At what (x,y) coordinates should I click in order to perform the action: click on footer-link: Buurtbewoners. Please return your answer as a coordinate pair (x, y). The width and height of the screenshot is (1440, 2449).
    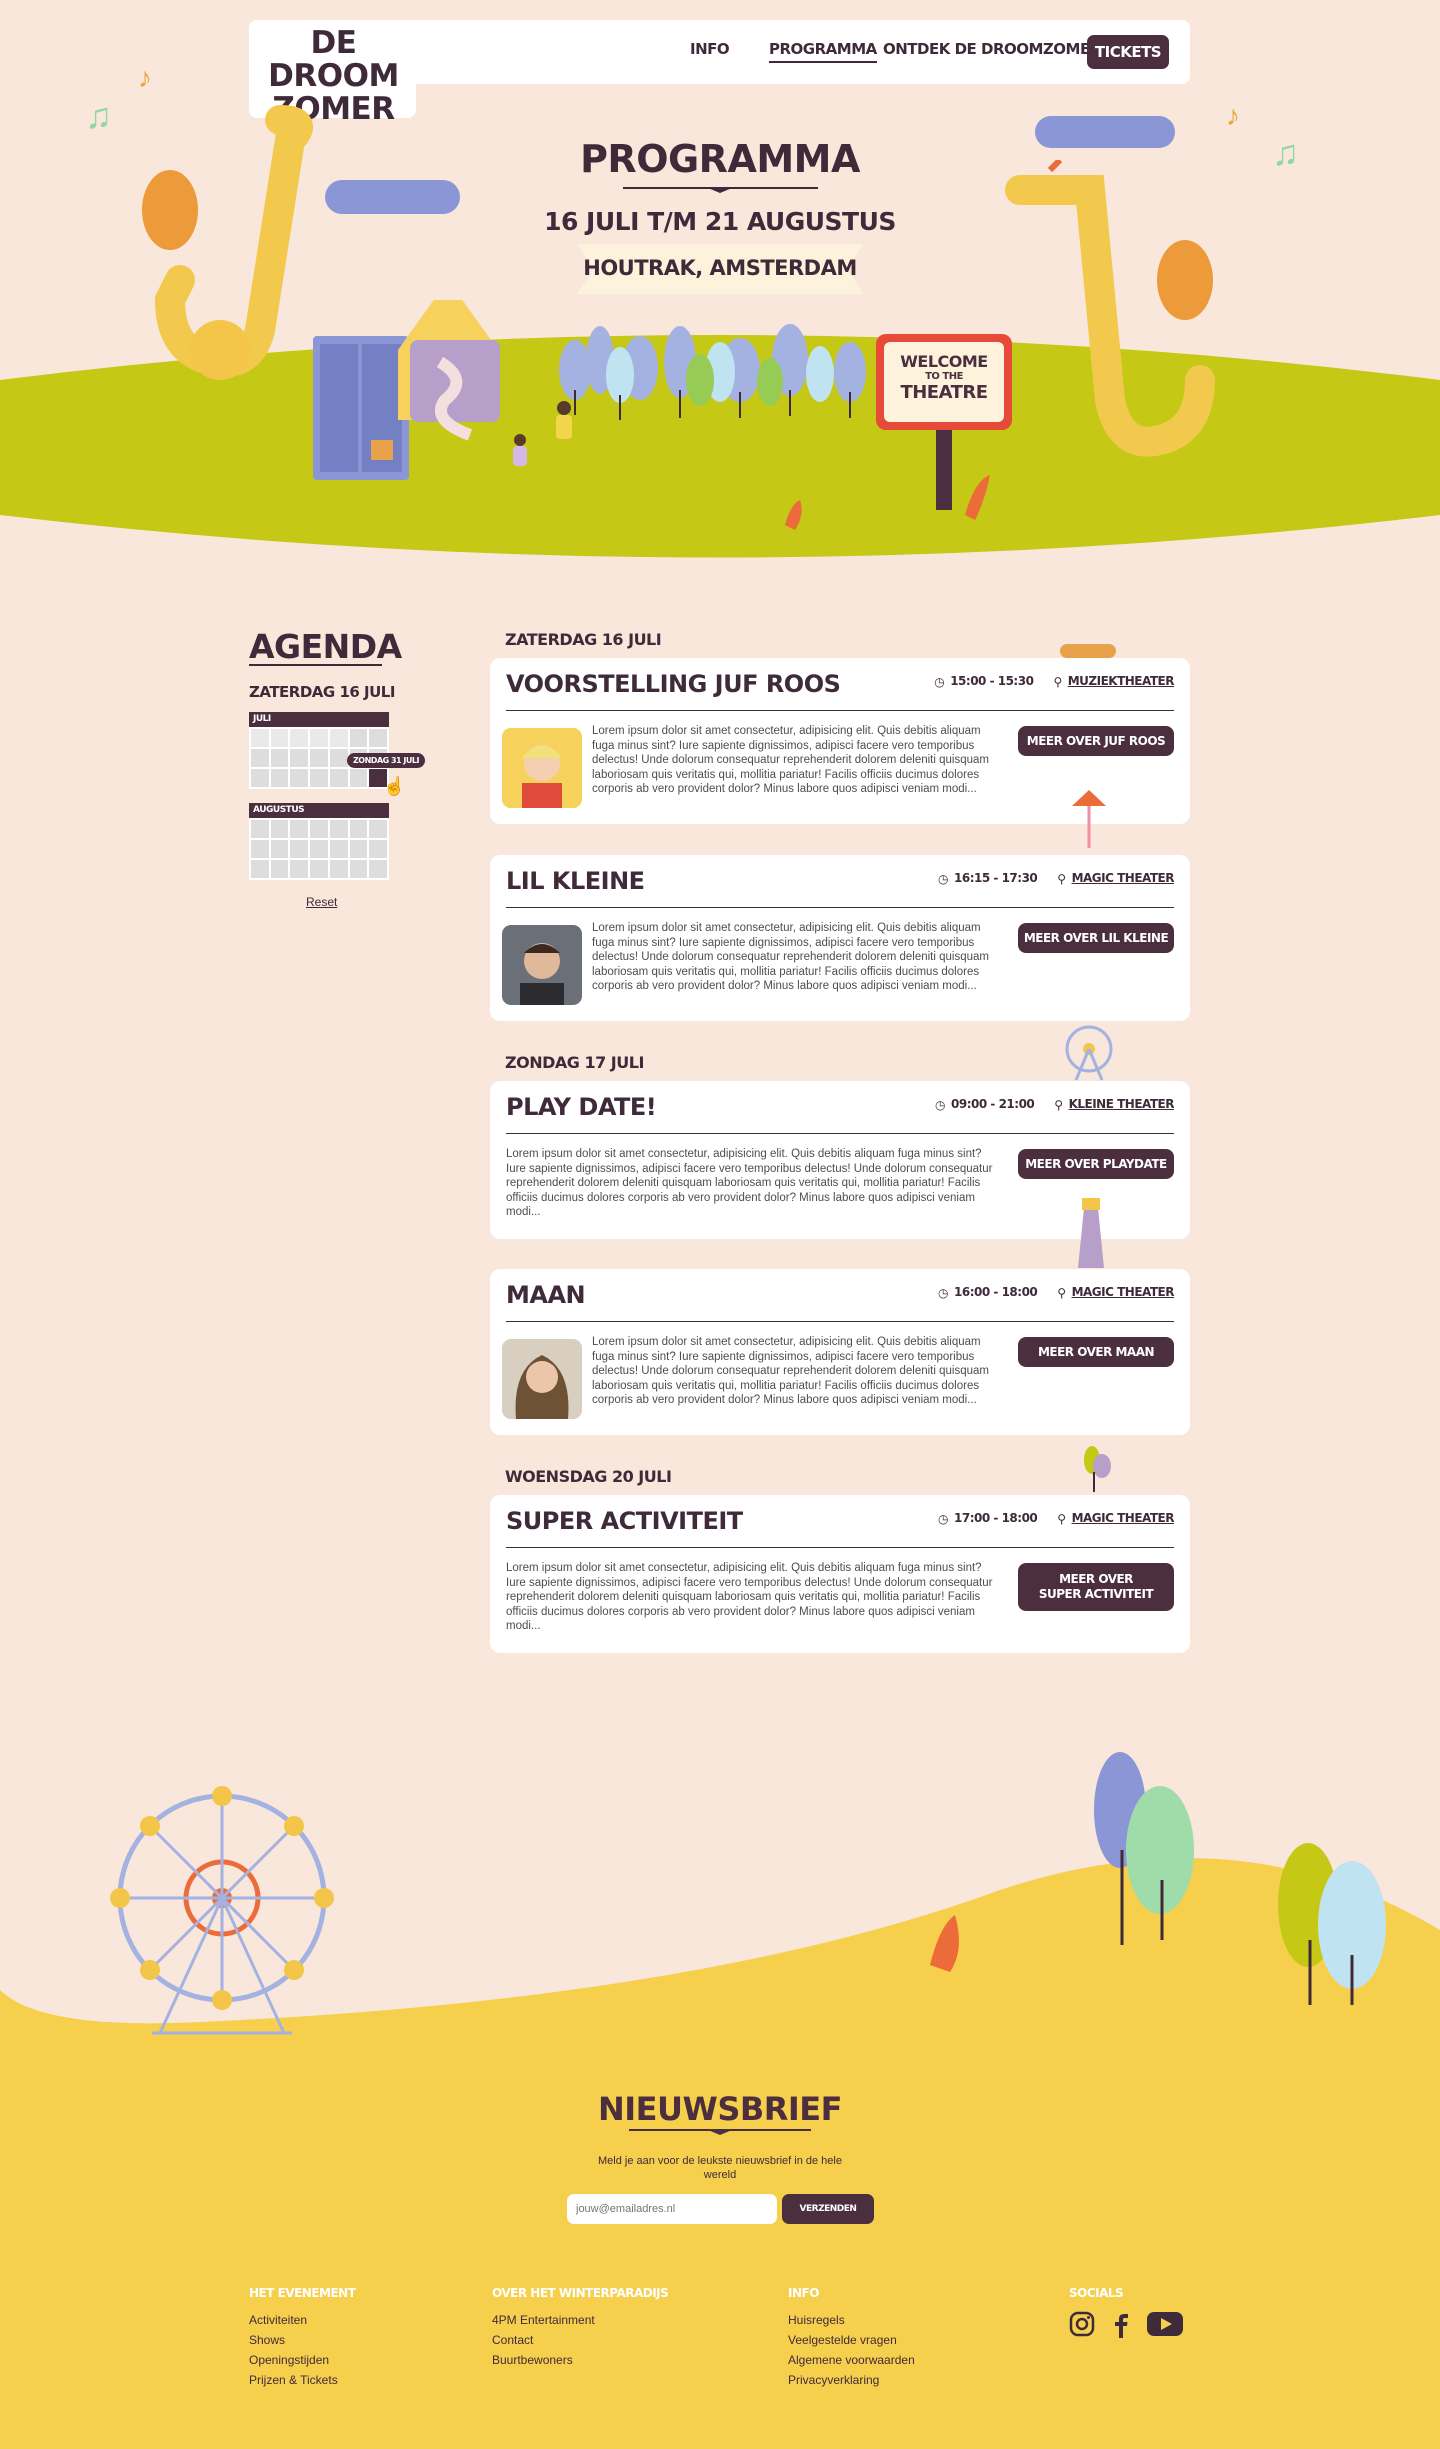
    Looking at the image, I should click on (580, 2360).